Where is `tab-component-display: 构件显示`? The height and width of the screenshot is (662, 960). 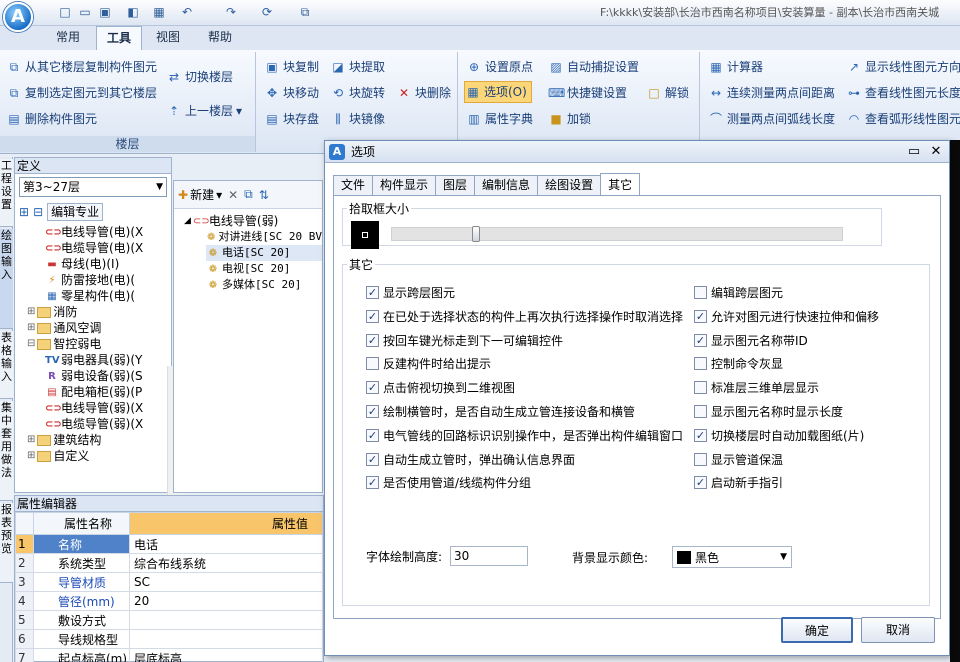
tab-component-display: 构件显示 is located at coordinates (404, 185).